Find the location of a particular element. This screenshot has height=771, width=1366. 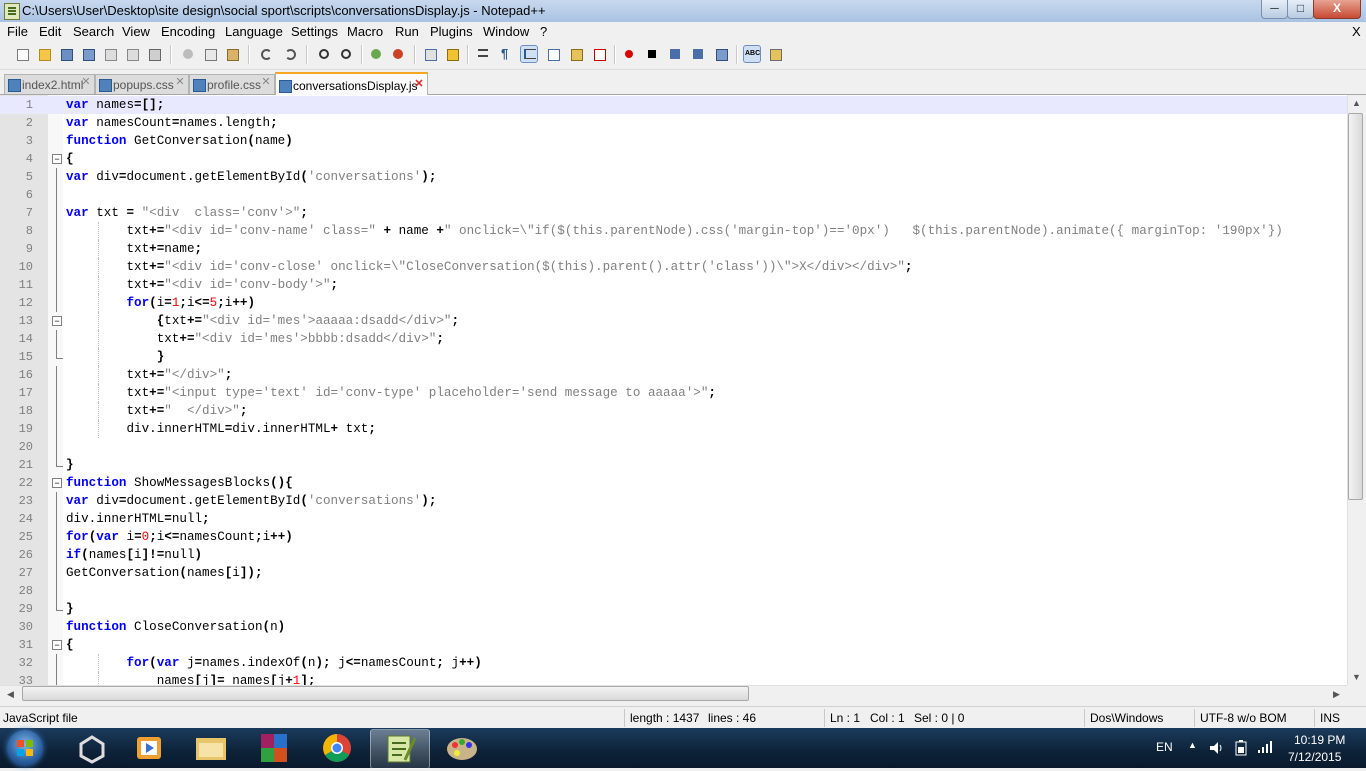

code-text: txt+=name; is located at coordinates (134, 249).